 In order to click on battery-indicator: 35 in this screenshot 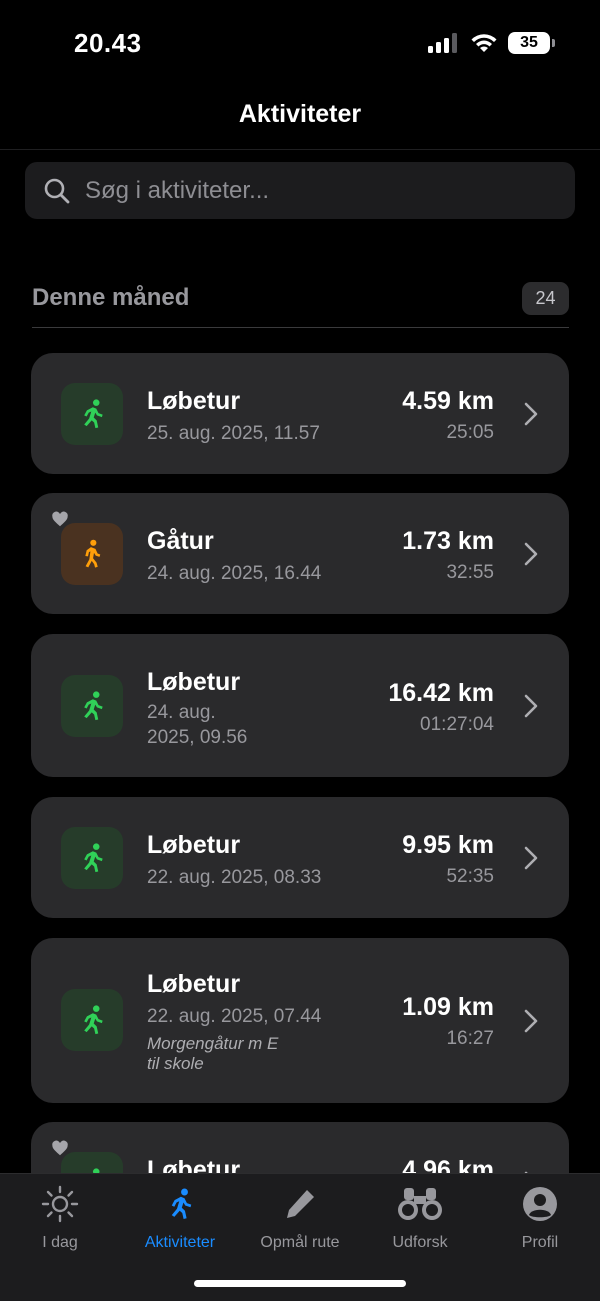, I will do `click(531, 43)`.